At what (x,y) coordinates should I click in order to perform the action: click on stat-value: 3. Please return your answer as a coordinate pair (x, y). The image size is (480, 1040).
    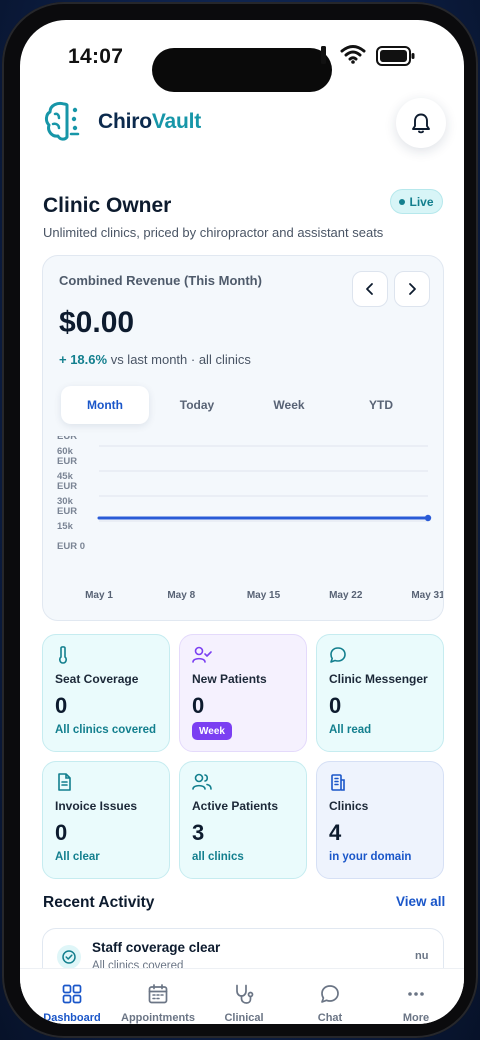
    Looking at the image, I should click on (198, 832).